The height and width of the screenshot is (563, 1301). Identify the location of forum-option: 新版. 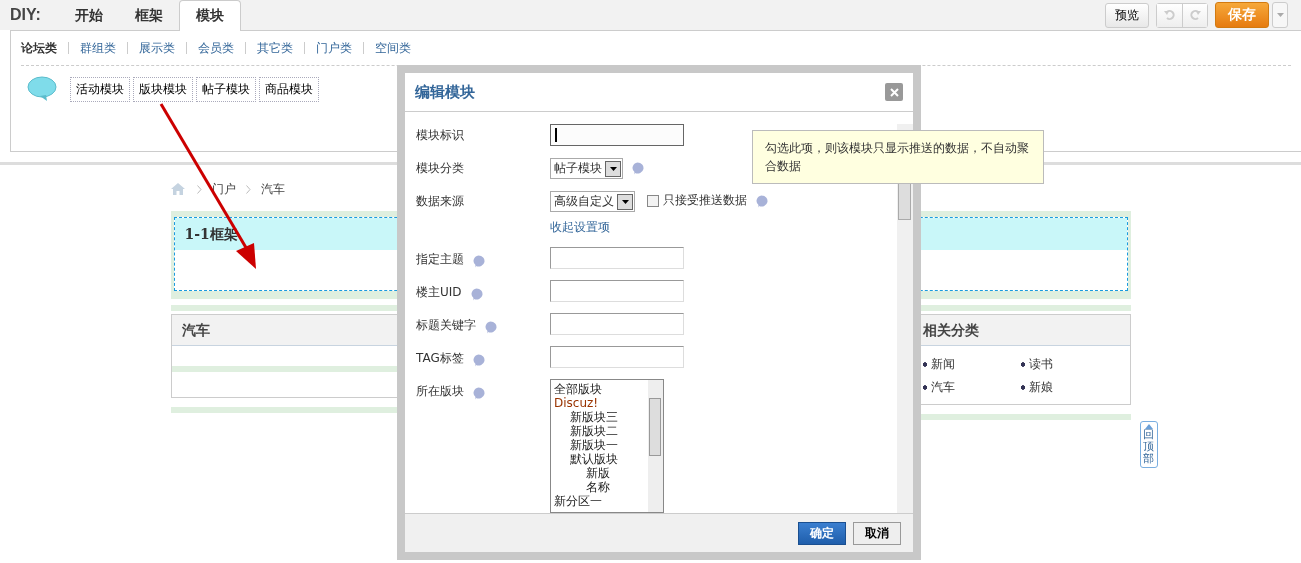
(601, 473).